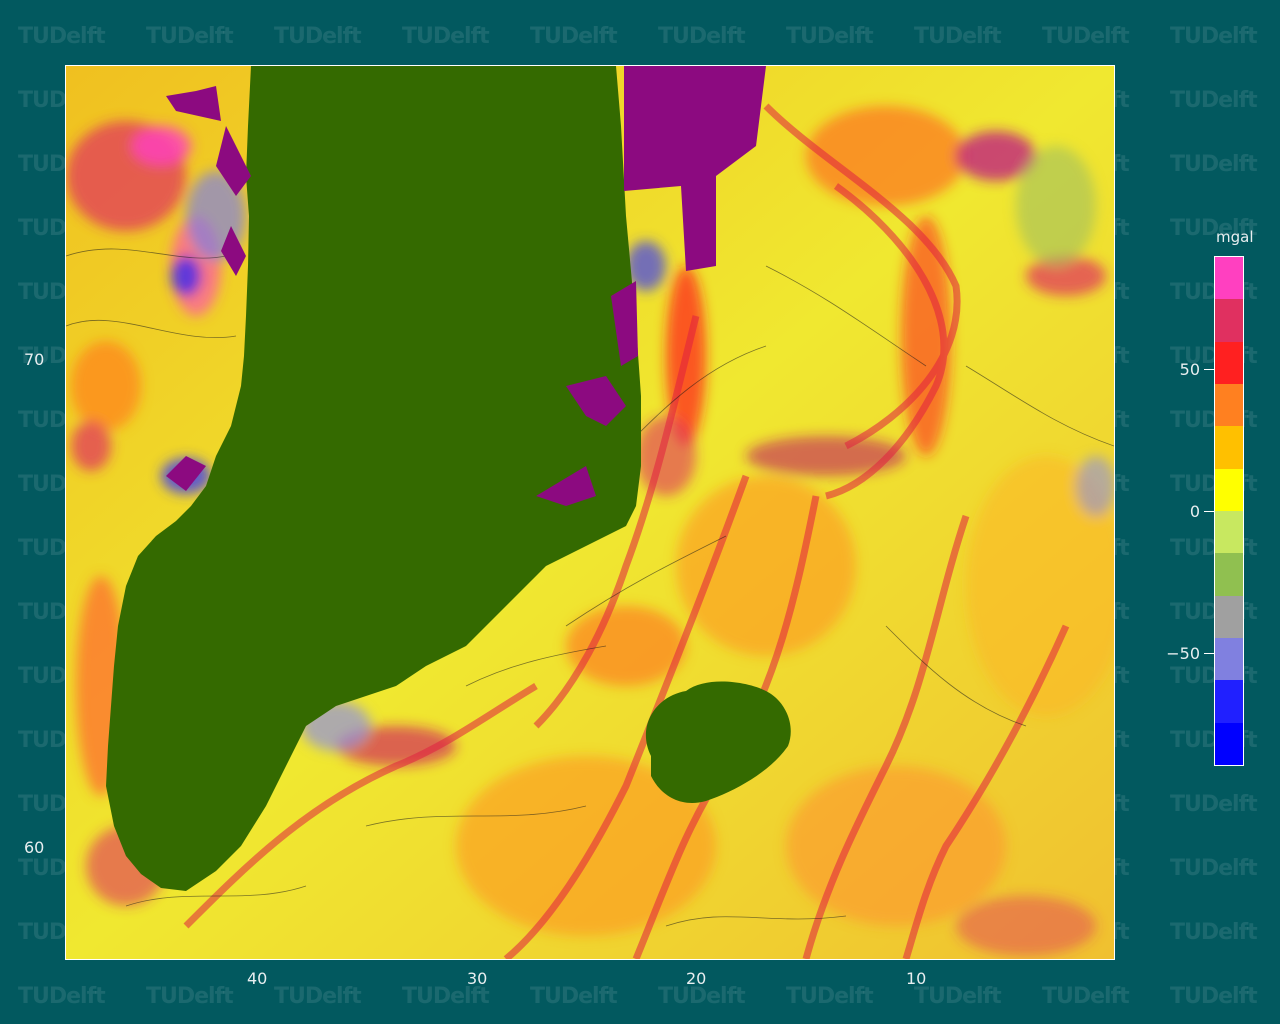  What do you see at coordinates (477, 978) in the screenshot?
I see `x-tick-label-30: 30` at bounding box center [477, 978].